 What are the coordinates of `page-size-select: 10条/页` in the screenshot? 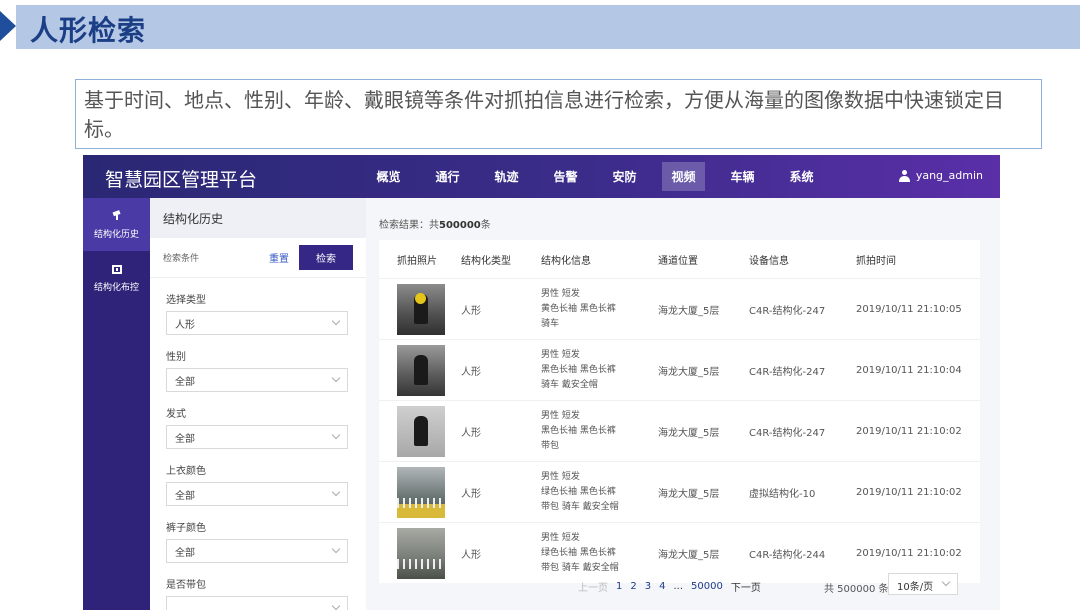 It's located at (923, 584).